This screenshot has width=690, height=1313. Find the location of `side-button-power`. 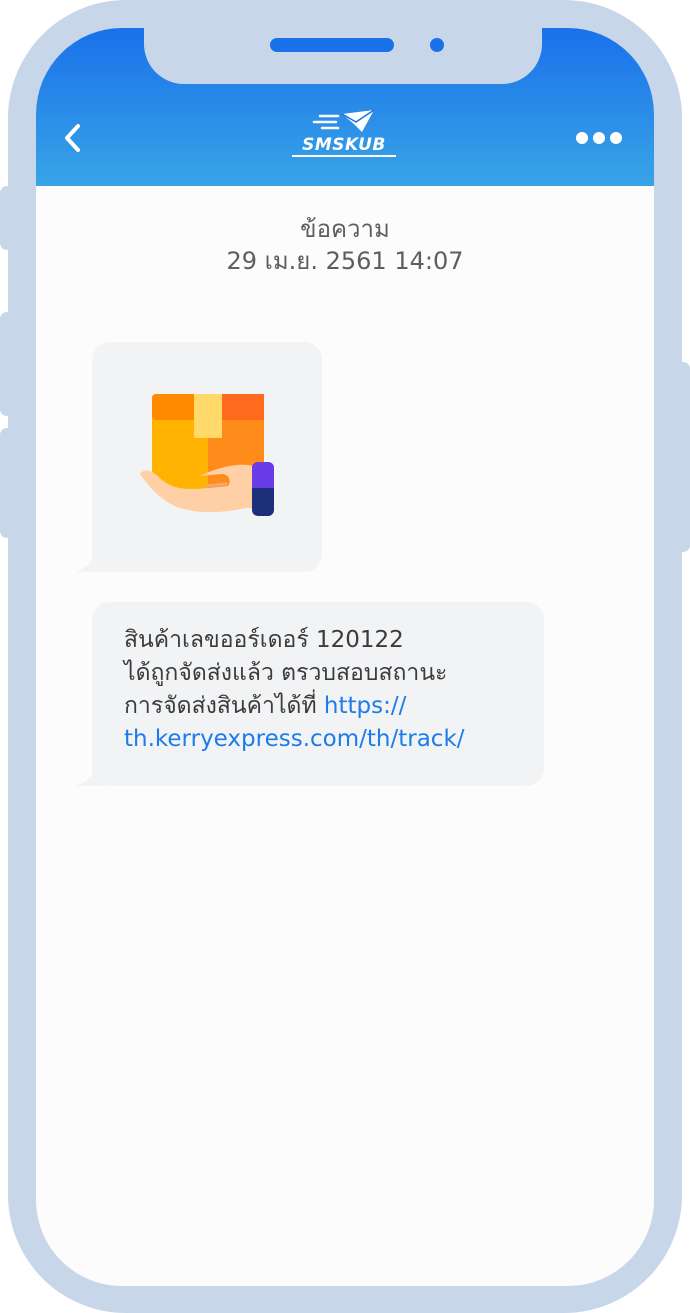

side-button-power is located at coordinates (683, 457).